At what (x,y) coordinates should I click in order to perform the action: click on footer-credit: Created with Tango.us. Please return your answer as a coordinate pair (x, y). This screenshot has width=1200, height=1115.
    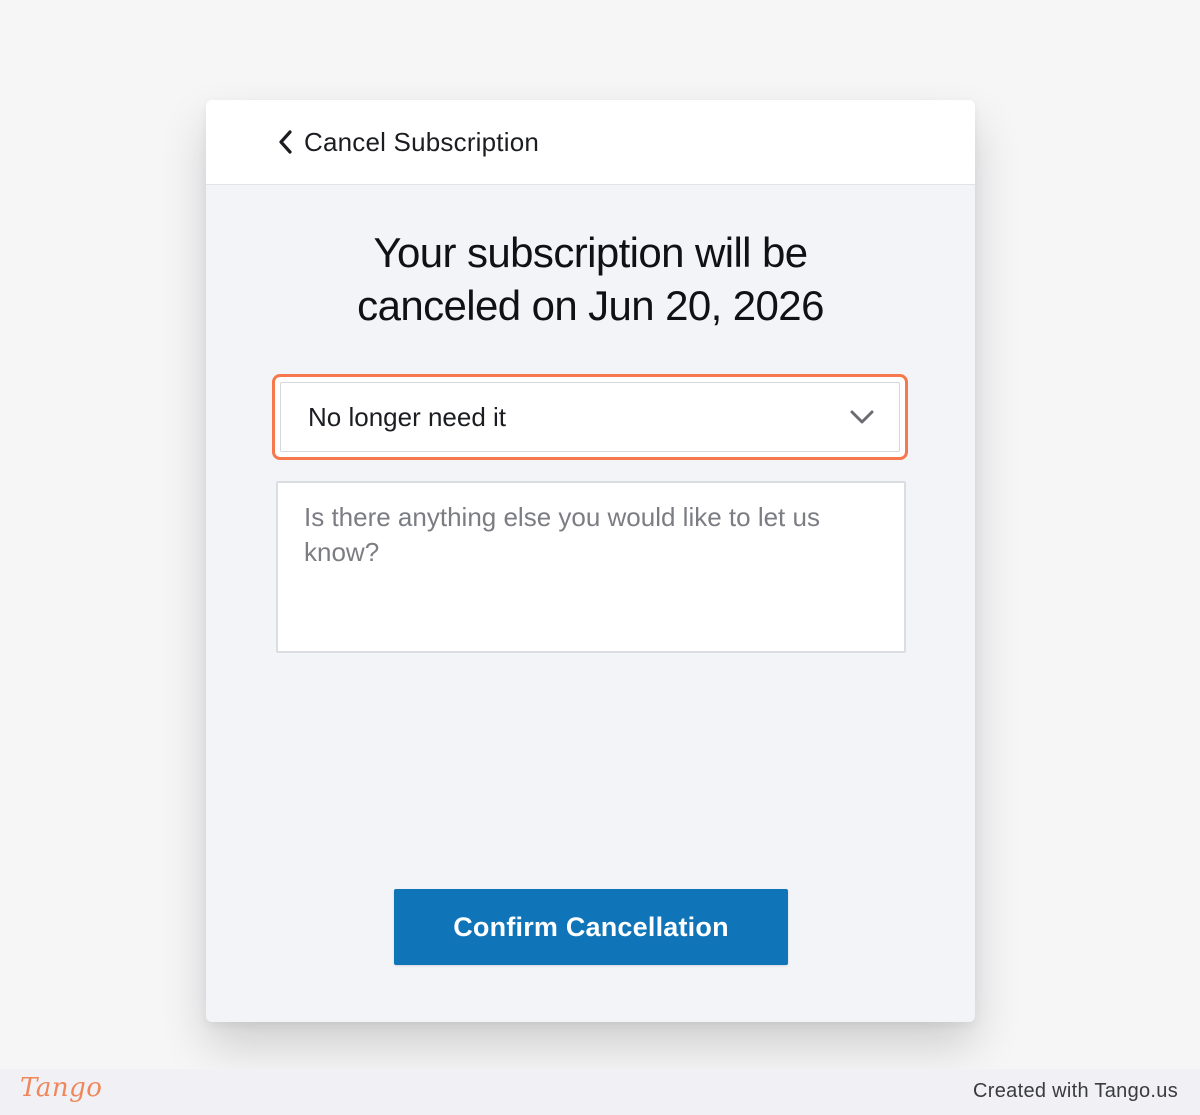
    Looking at the image, I should click on (1075, 1091).